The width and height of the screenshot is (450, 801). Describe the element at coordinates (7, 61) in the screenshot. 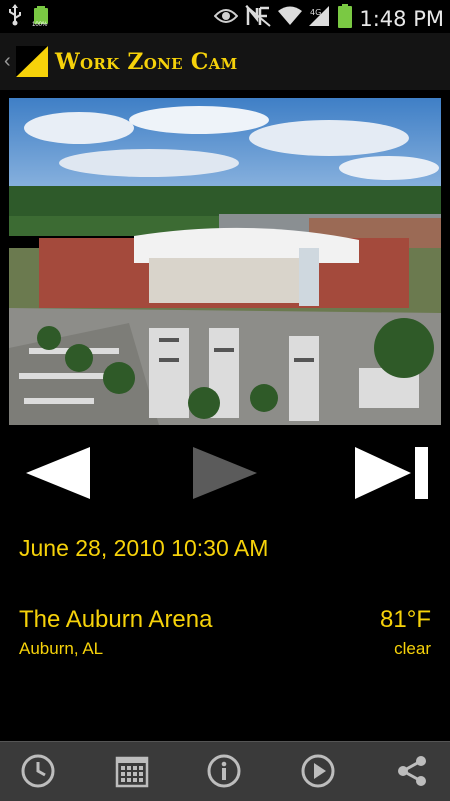

I see `up-caret-icon: ‹` at that location.